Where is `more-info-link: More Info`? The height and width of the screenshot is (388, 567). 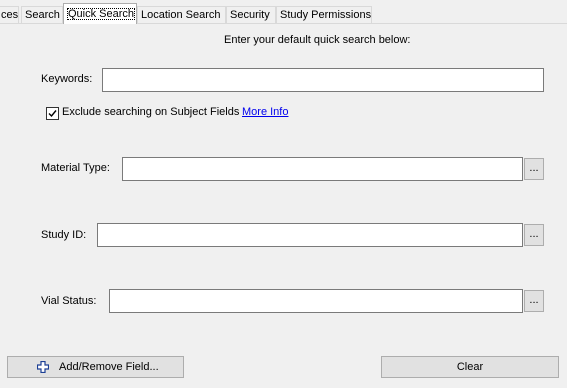
more-info-link: More Info is located at coordinates (265, 112).